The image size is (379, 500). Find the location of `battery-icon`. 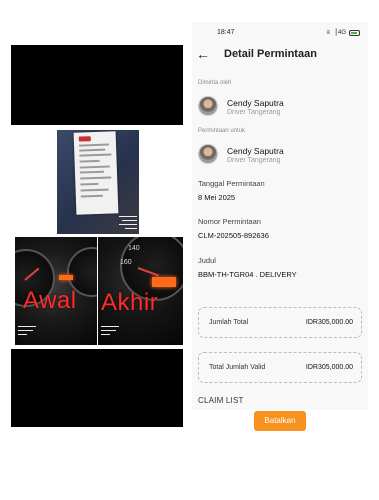

battery-icon is located at coordinates (354, 32).